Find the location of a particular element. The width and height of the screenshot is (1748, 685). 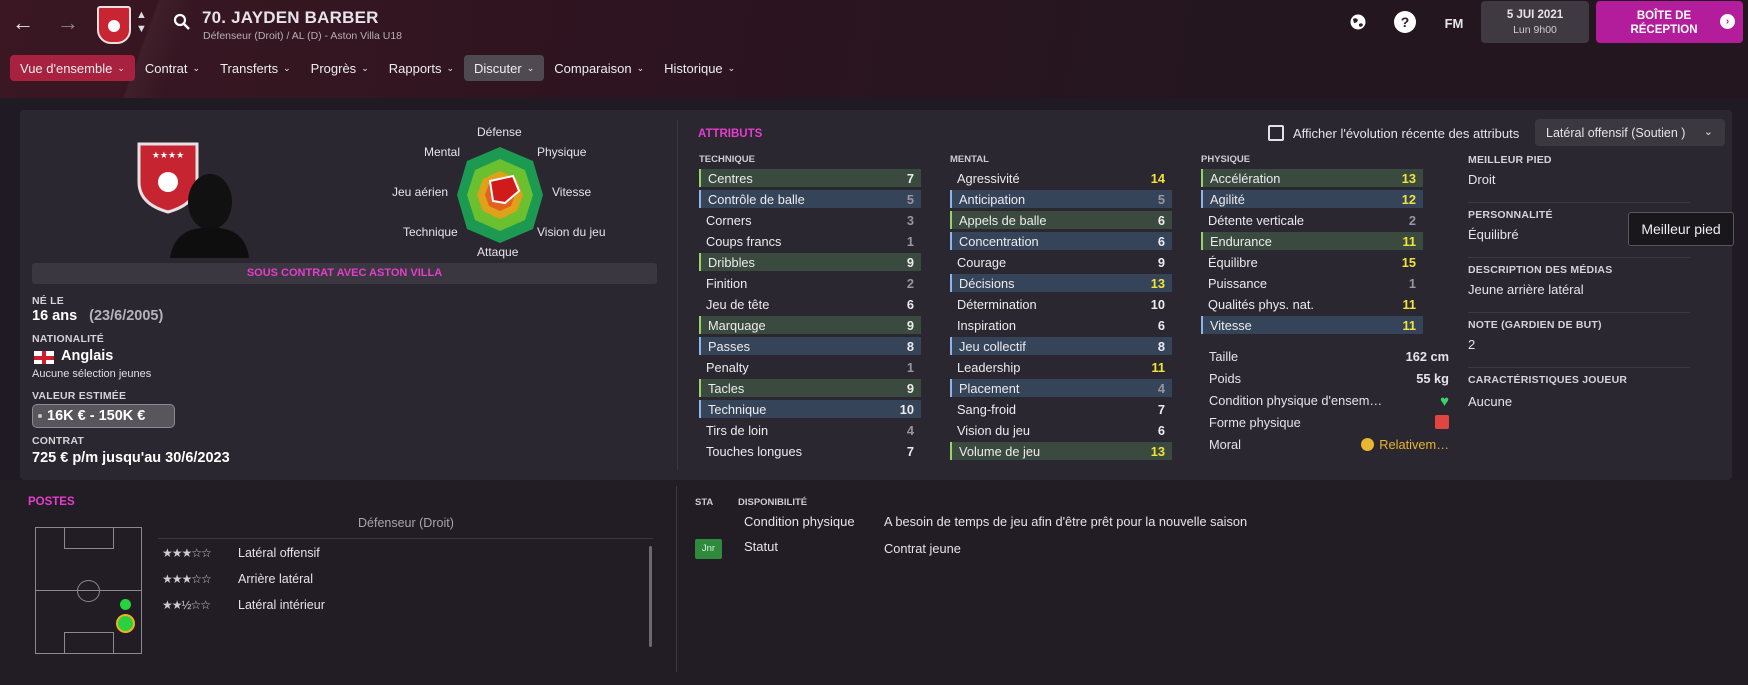

evolution-checkbox is located at coordinates (1276, 133).